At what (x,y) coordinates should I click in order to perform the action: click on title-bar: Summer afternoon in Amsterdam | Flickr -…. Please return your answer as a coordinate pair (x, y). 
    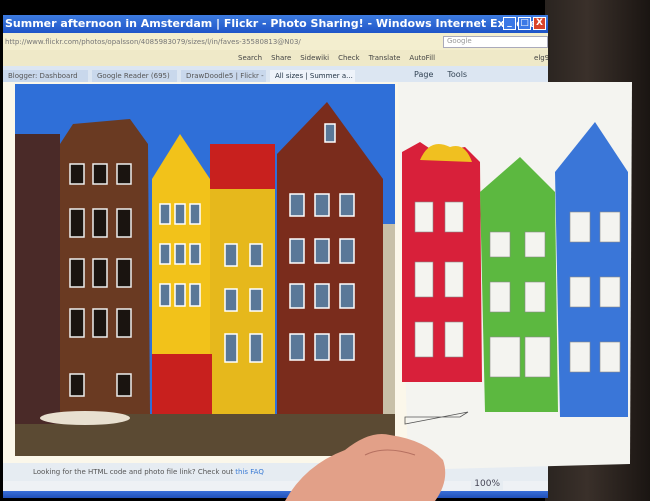
    Looking at the image, I should click on (275, 24).